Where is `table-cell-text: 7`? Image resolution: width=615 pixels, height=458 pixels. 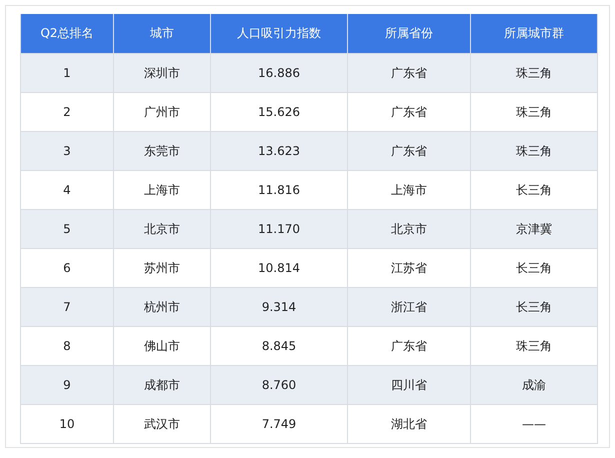 table-cell-text: 7 is located at coordinates (67, 307).